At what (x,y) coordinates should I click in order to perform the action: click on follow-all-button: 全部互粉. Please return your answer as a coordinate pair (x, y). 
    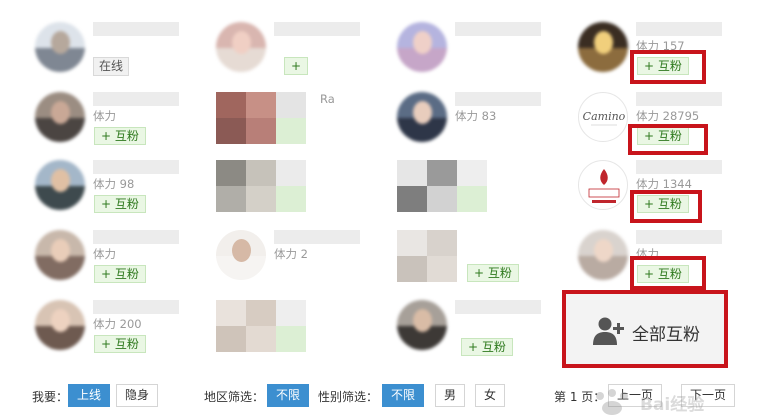
    Looking at the image, I should click on (645, 329).